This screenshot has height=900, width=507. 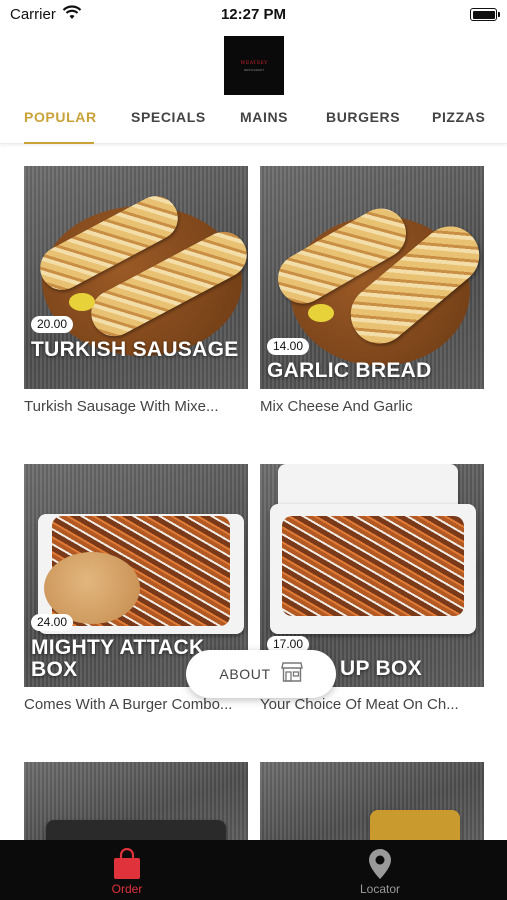 What do you see at coordinates (349, 370) in the screenshot?
I see `item-title: GARLIC BREAD` at bounding box center [349, 370].